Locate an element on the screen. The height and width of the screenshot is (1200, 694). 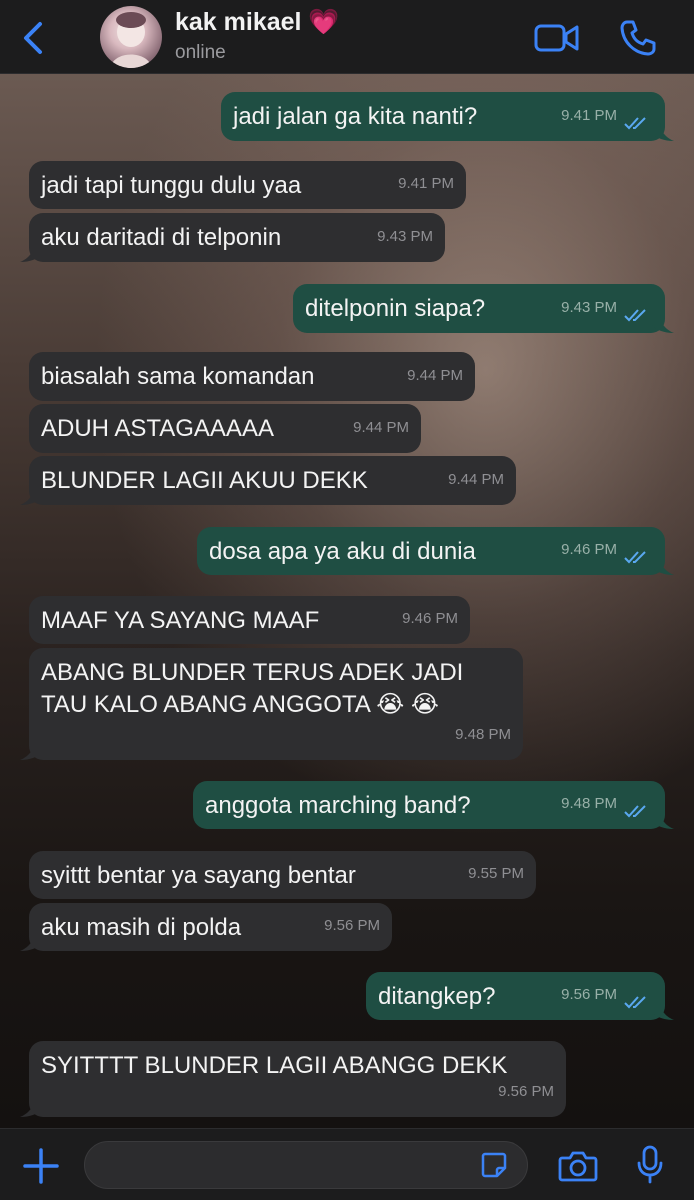
sticker-button is located at coordinates (494, 1165).